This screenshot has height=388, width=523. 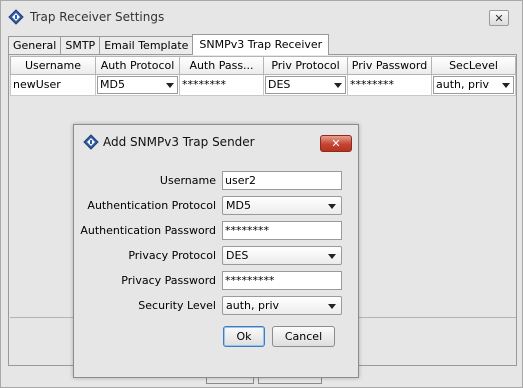 What do you see at coordinates (177, 305) in the screenshot?
I see `security-level-label: Security Level` at bounding box center [177, 305].